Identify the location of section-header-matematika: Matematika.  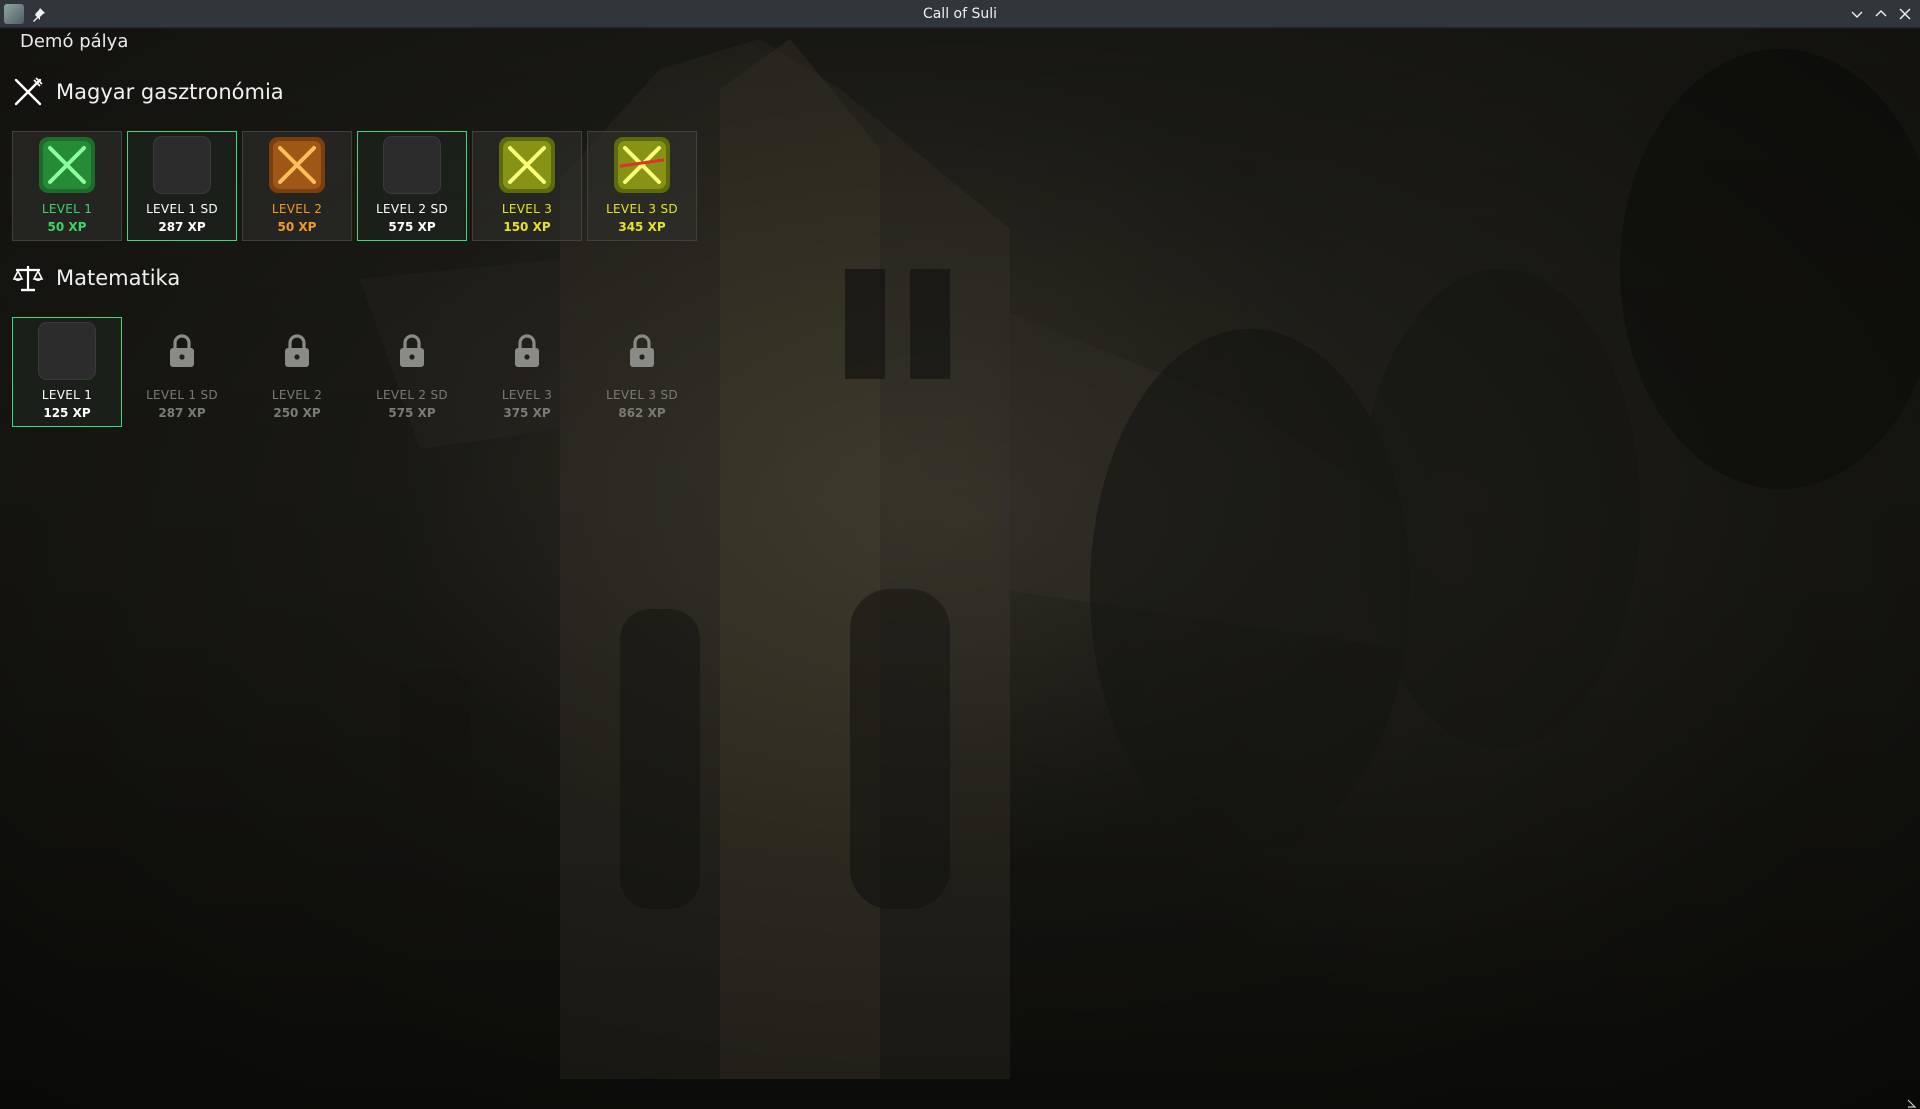
(96, 278).